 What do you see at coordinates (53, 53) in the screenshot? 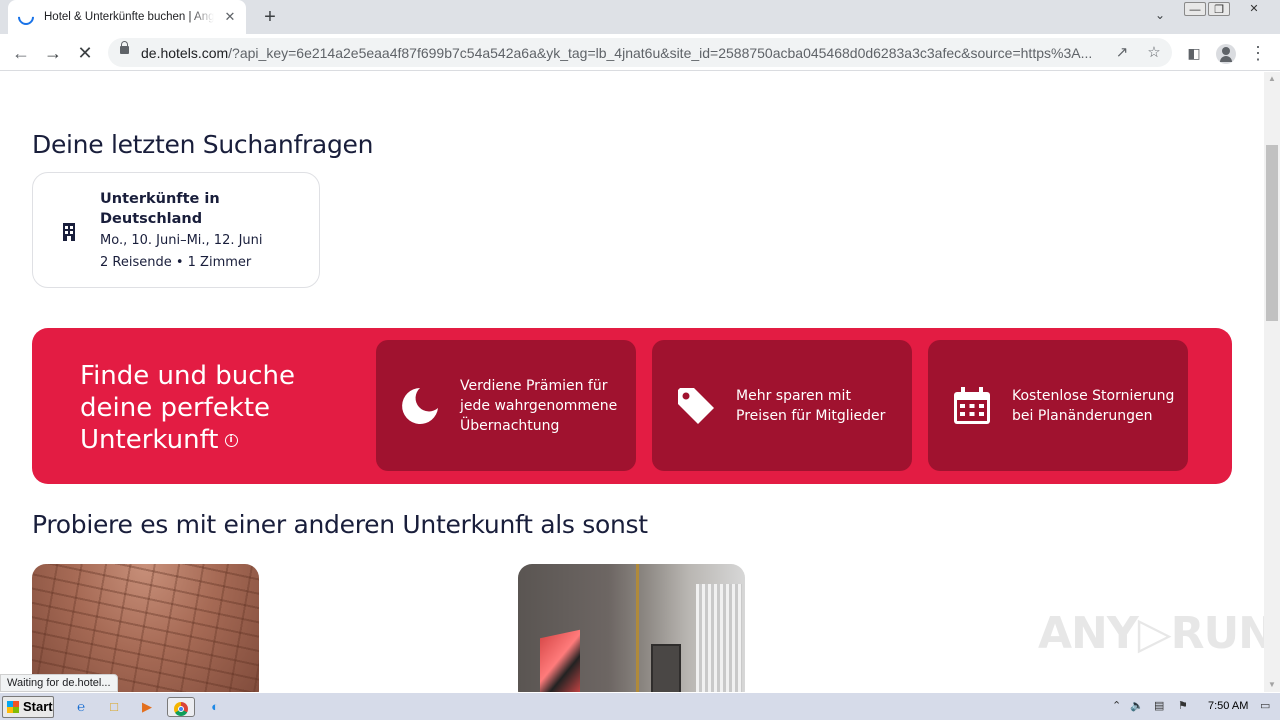
I see `forward-arrow-icon: →` at bounding box center [53, 53].